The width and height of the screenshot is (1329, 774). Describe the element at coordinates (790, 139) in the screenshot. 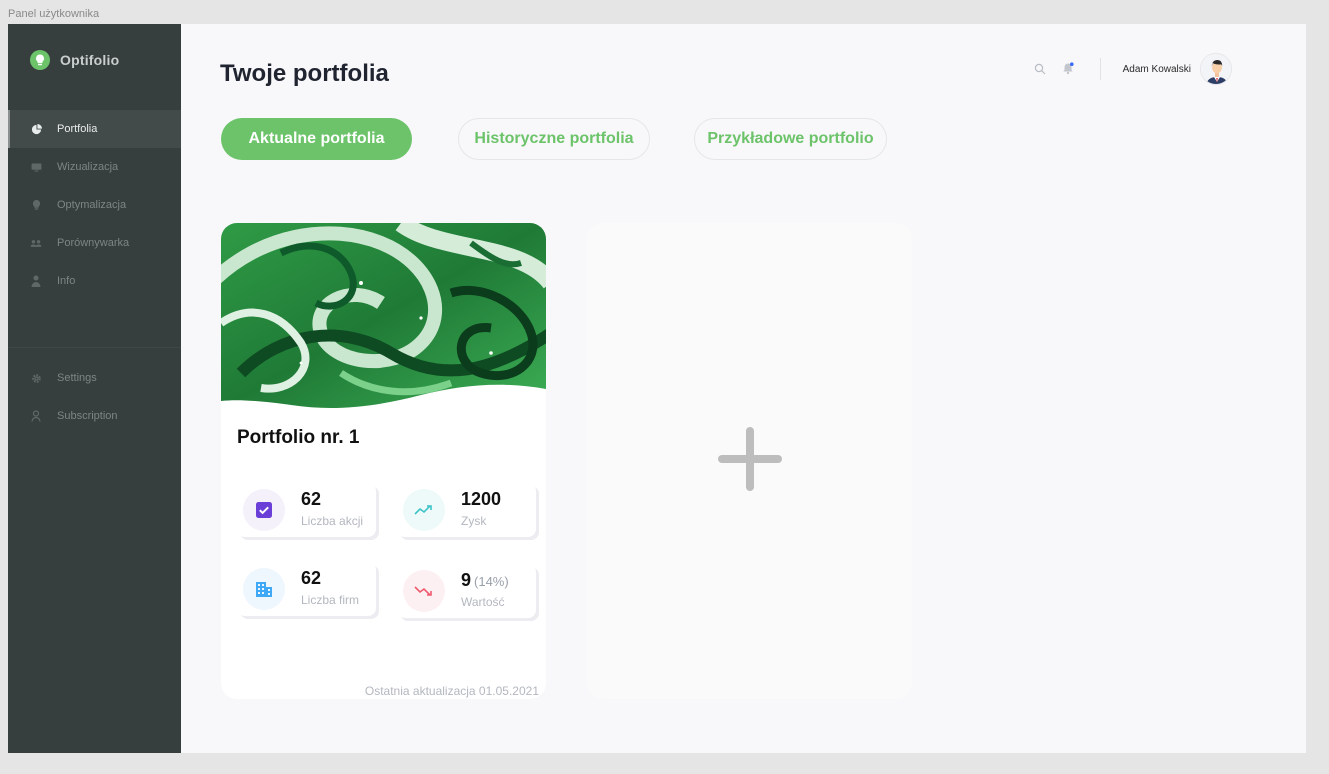

I see `tab-przykladowe: Przykładowe portfolio` at that location.